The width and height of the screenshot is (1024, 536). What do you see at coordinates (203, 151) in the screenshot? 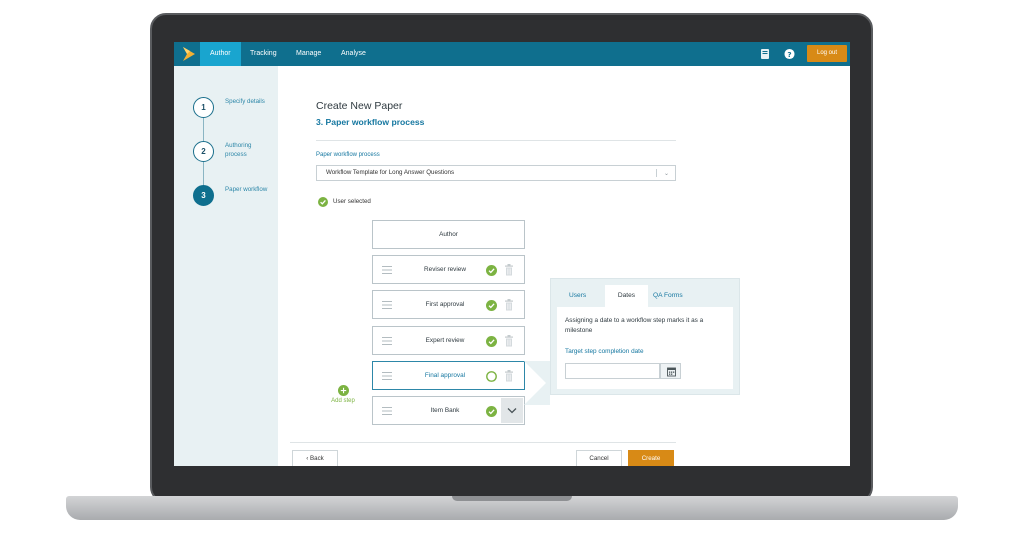
I see `step-2-circle: 2` at bounding box center [203, 151].